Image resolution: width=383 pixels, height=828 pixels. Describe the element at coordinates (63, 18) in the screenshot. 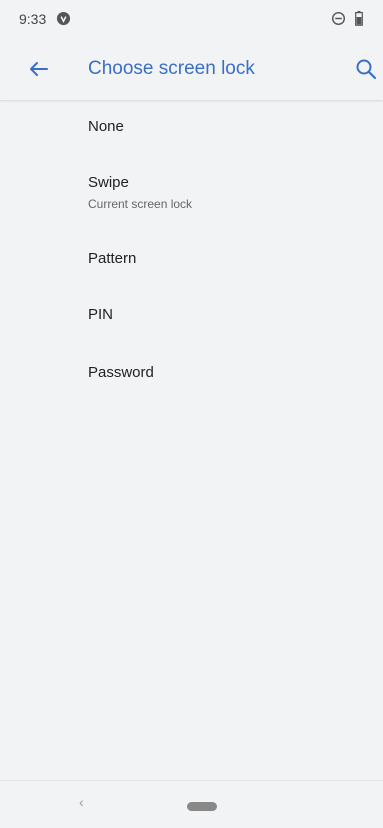

I see `notification-icon` at that location.